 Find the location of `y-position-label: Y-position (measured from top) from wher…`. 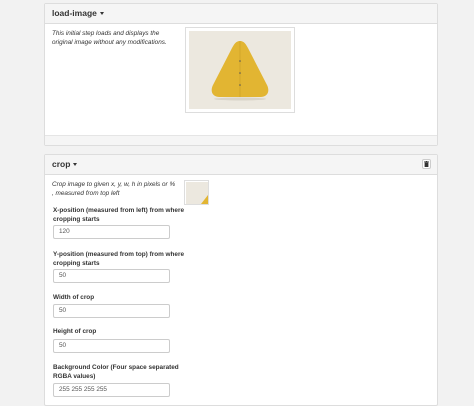

y-position-label: Y-position (measured from top) from wher… is located at coordinates (119, 259).